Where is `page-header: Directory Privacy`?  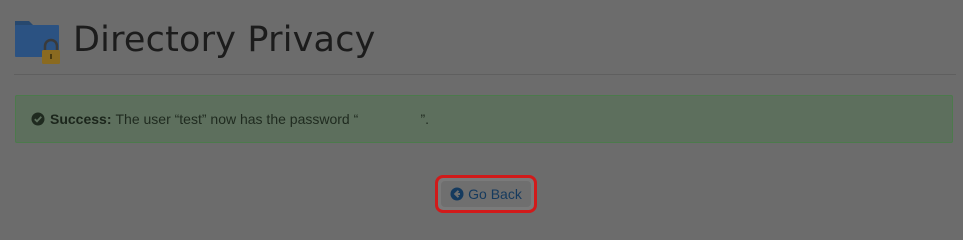 page-header: Directory Privacy is located at coordinates (195, 40).